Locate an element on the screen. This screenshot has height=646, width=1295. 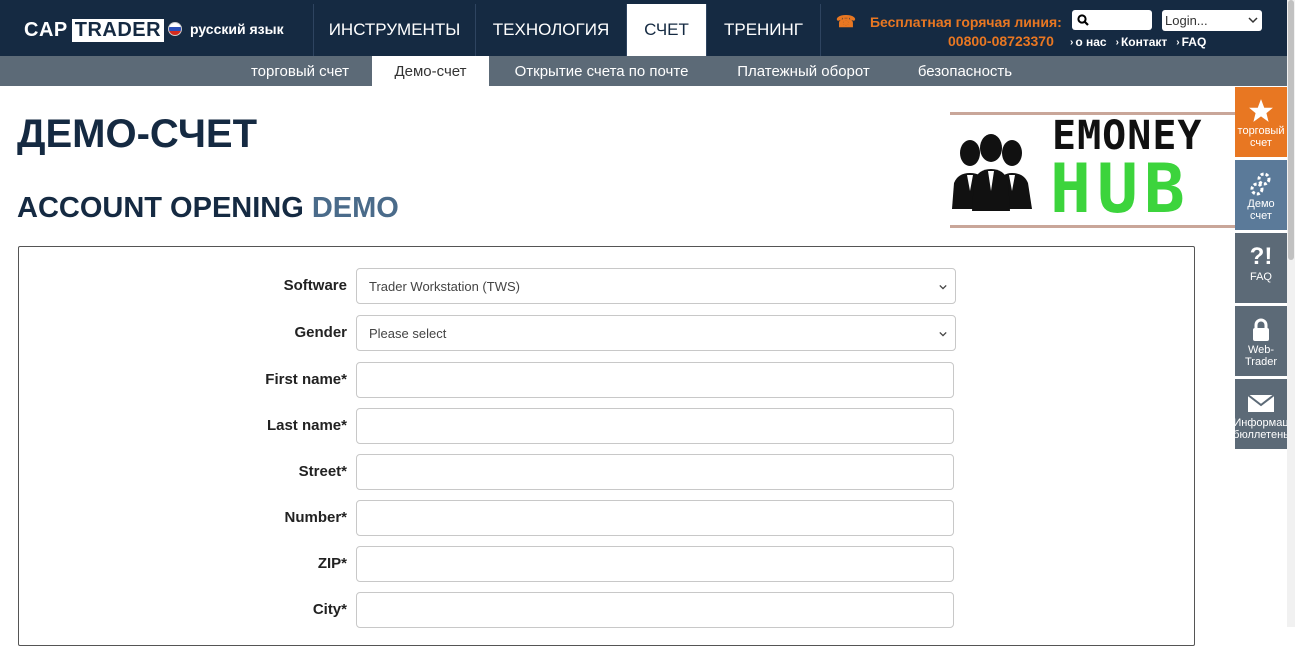
language-selector: русский язык is located at coordinates (226, 29).